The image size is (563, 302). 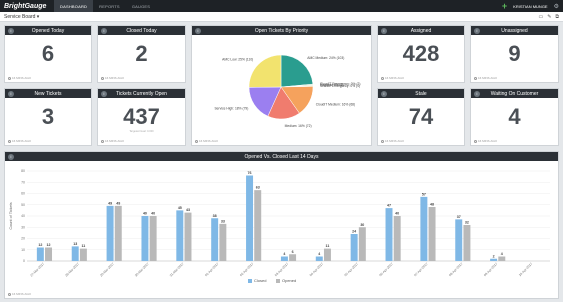 I want to click on widget-value: 3, so click(x=48, y=116).